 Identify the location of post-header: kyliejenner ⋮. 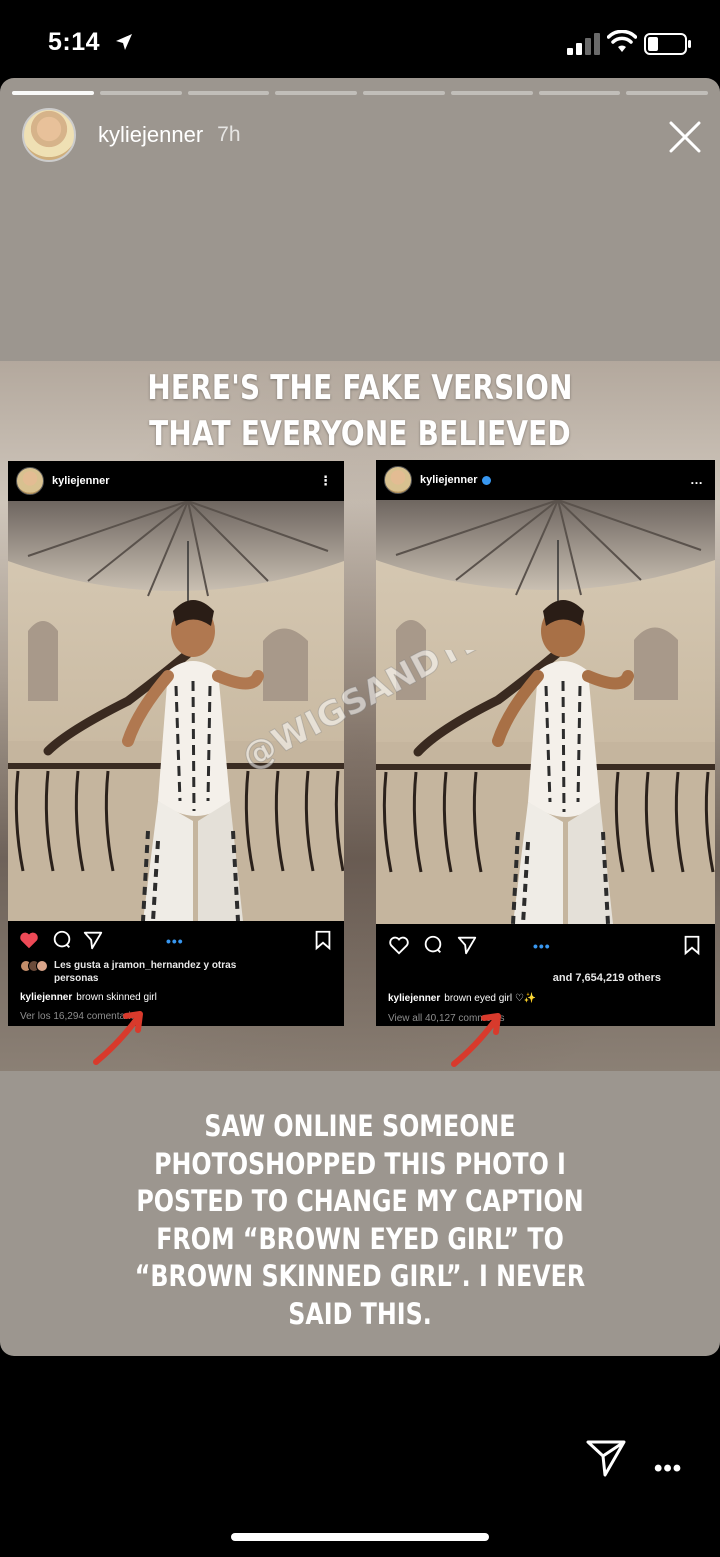
(176, 481).